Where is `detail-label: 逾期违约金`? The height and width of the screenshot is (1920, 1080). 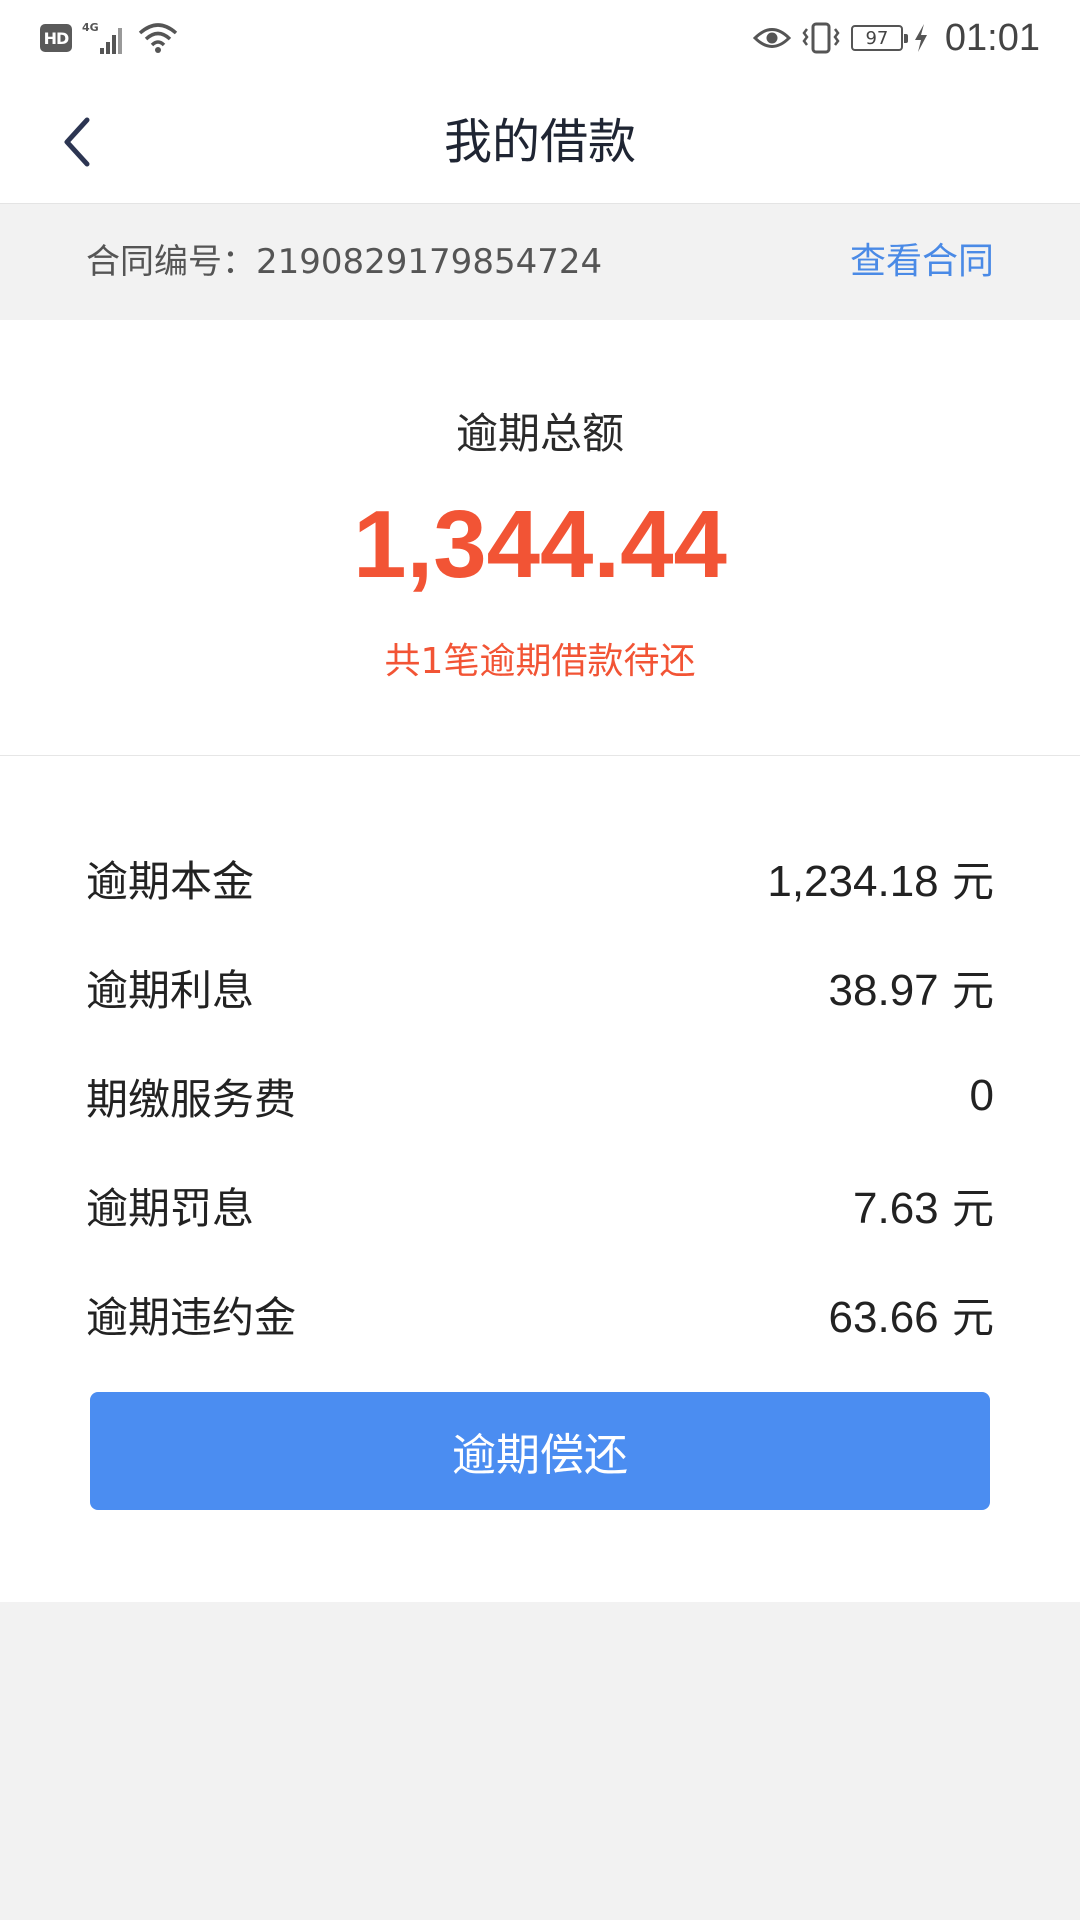
detail-label: 逾期违约金 is located at coordinates (191, 1317).